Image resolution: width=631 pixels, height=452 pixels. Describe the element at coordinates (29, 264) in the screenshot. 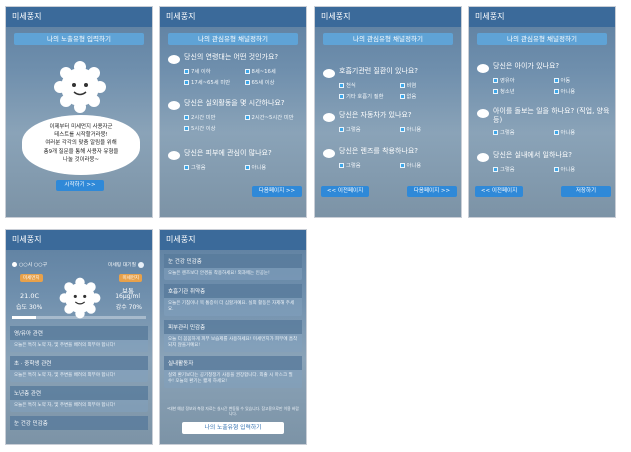

I see `location-row: ○○시 ○○구` at that location.